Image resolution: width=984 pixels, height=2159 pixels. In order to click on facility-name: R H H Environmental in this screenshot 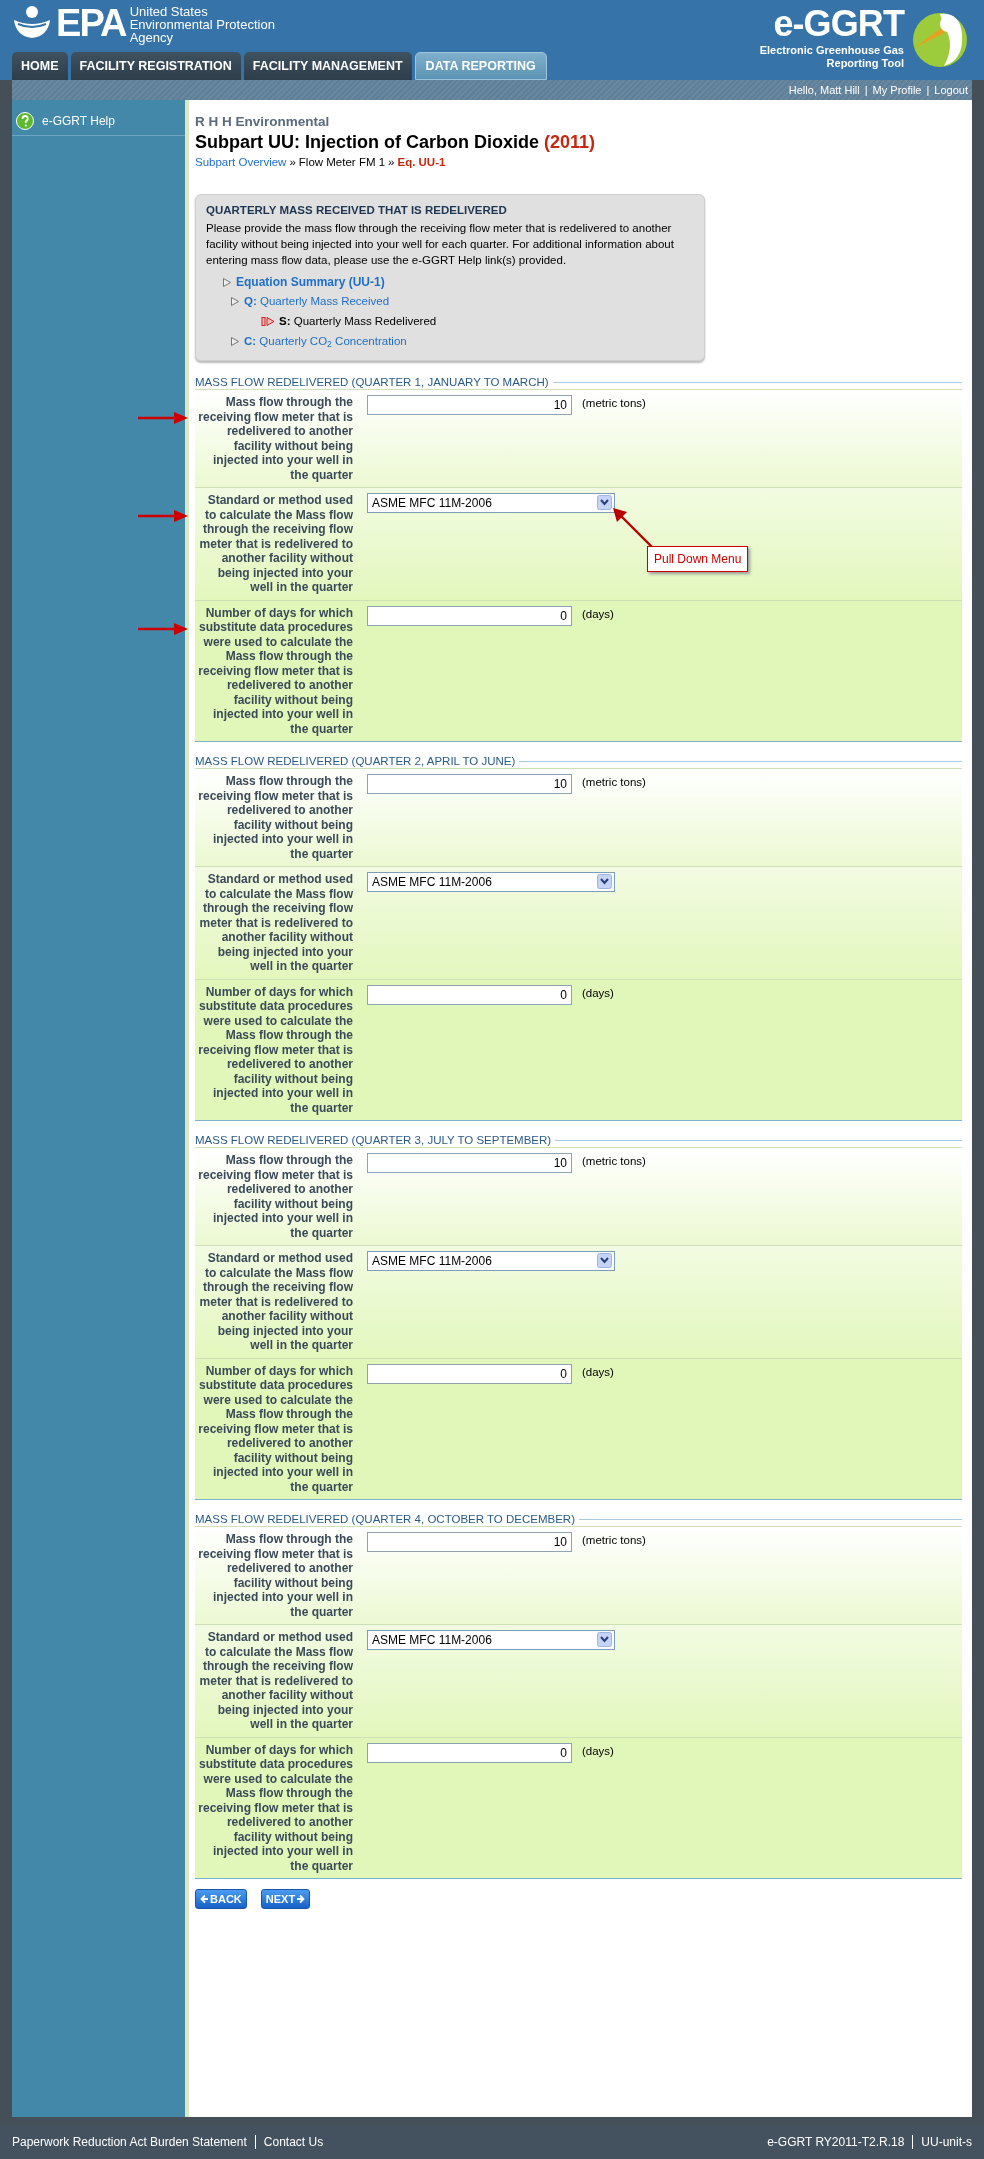, I will do `click(263, 122)`.